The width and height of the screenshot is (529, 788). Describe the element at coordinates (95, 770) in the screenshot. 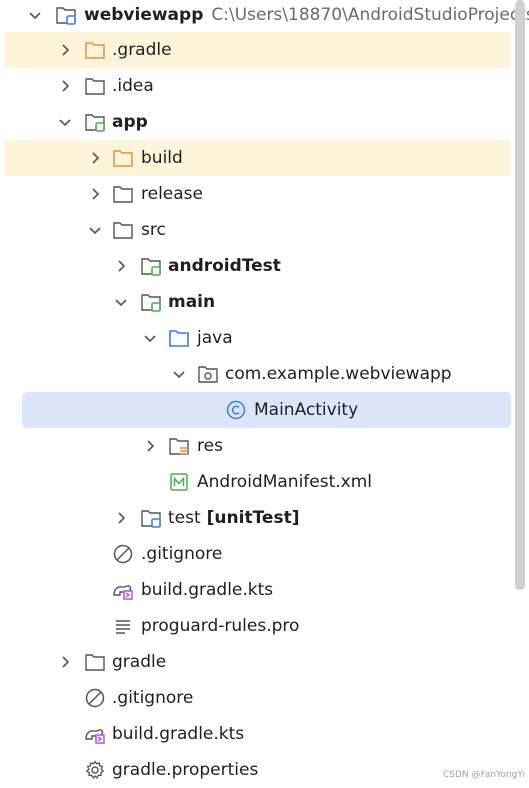

I see `gear-icon` at that location.